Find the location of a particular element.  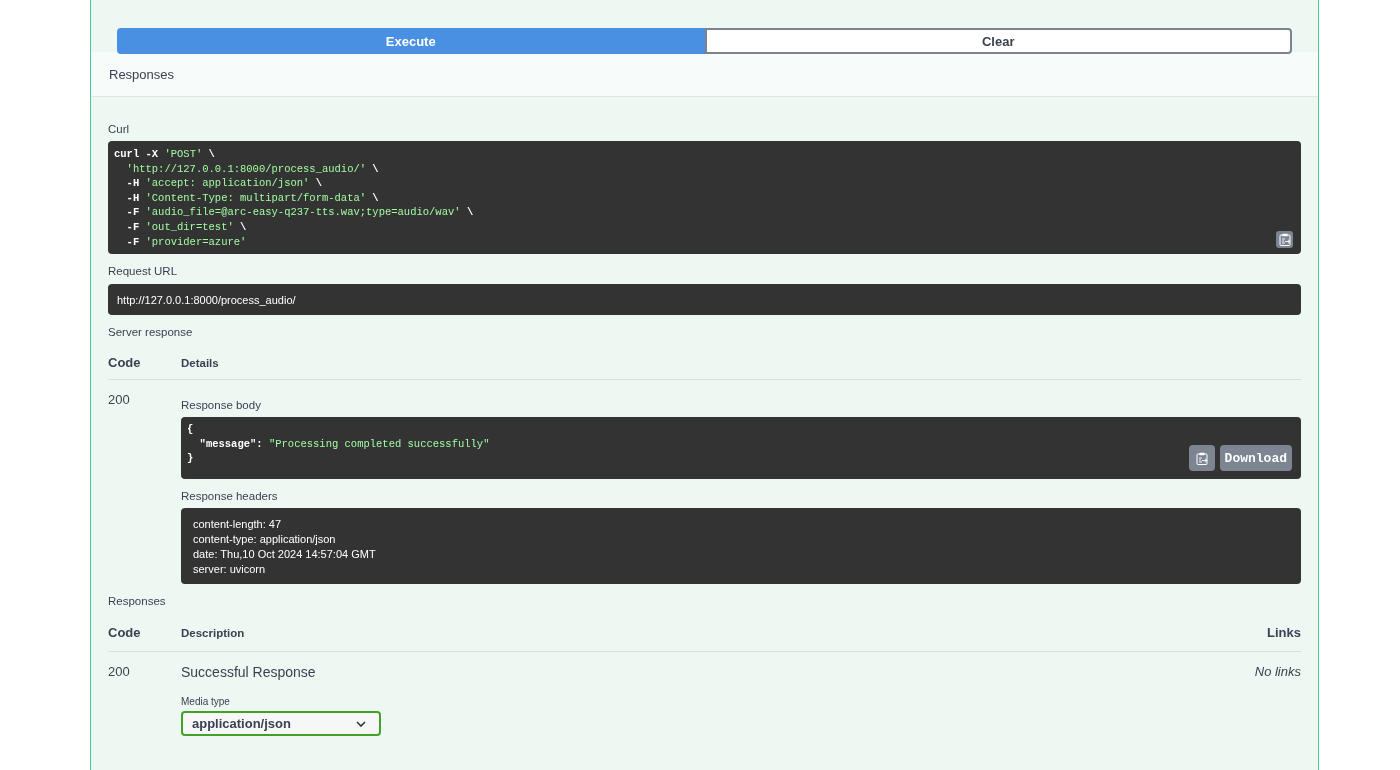

column-header: Links is located at coordinates (1284, 632).